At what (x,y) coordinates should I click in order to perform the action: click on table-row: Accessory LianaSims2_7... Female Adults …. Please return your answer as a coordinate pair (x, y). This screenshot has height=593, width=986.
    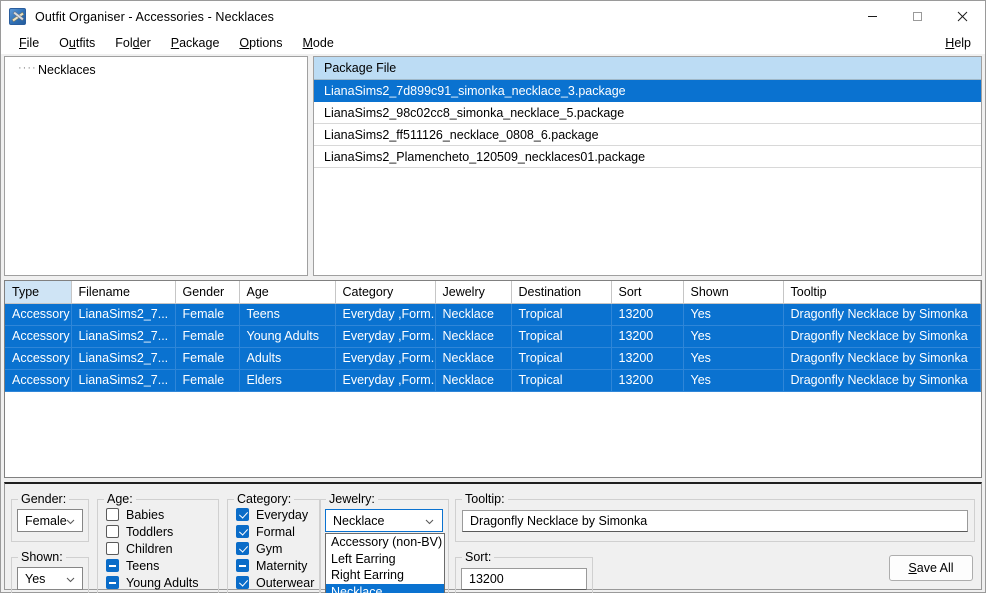
    Looking at the image, I should click on (493, 358).